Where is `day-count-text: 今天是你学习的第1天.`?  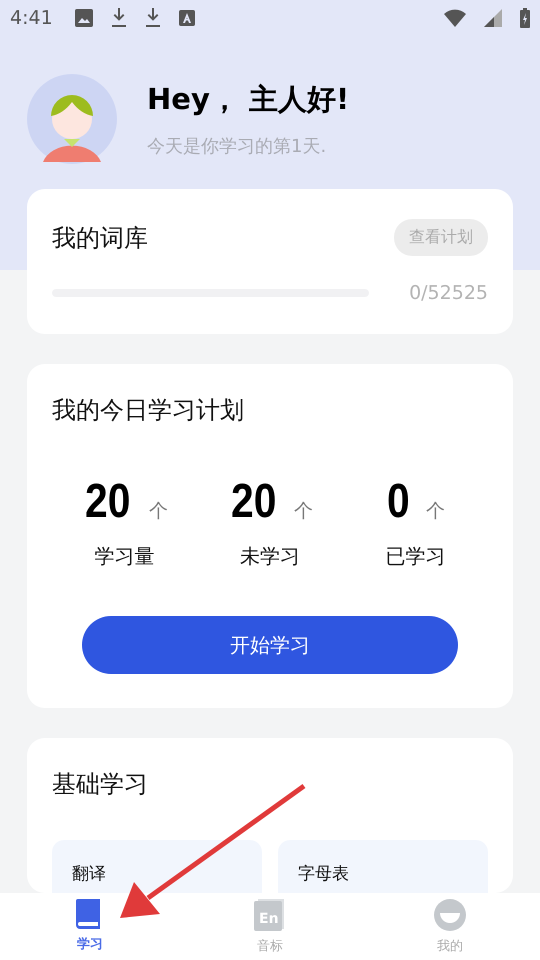 day-count-text: 今天是你学习的第1天. is located at coordinates (237, 146).